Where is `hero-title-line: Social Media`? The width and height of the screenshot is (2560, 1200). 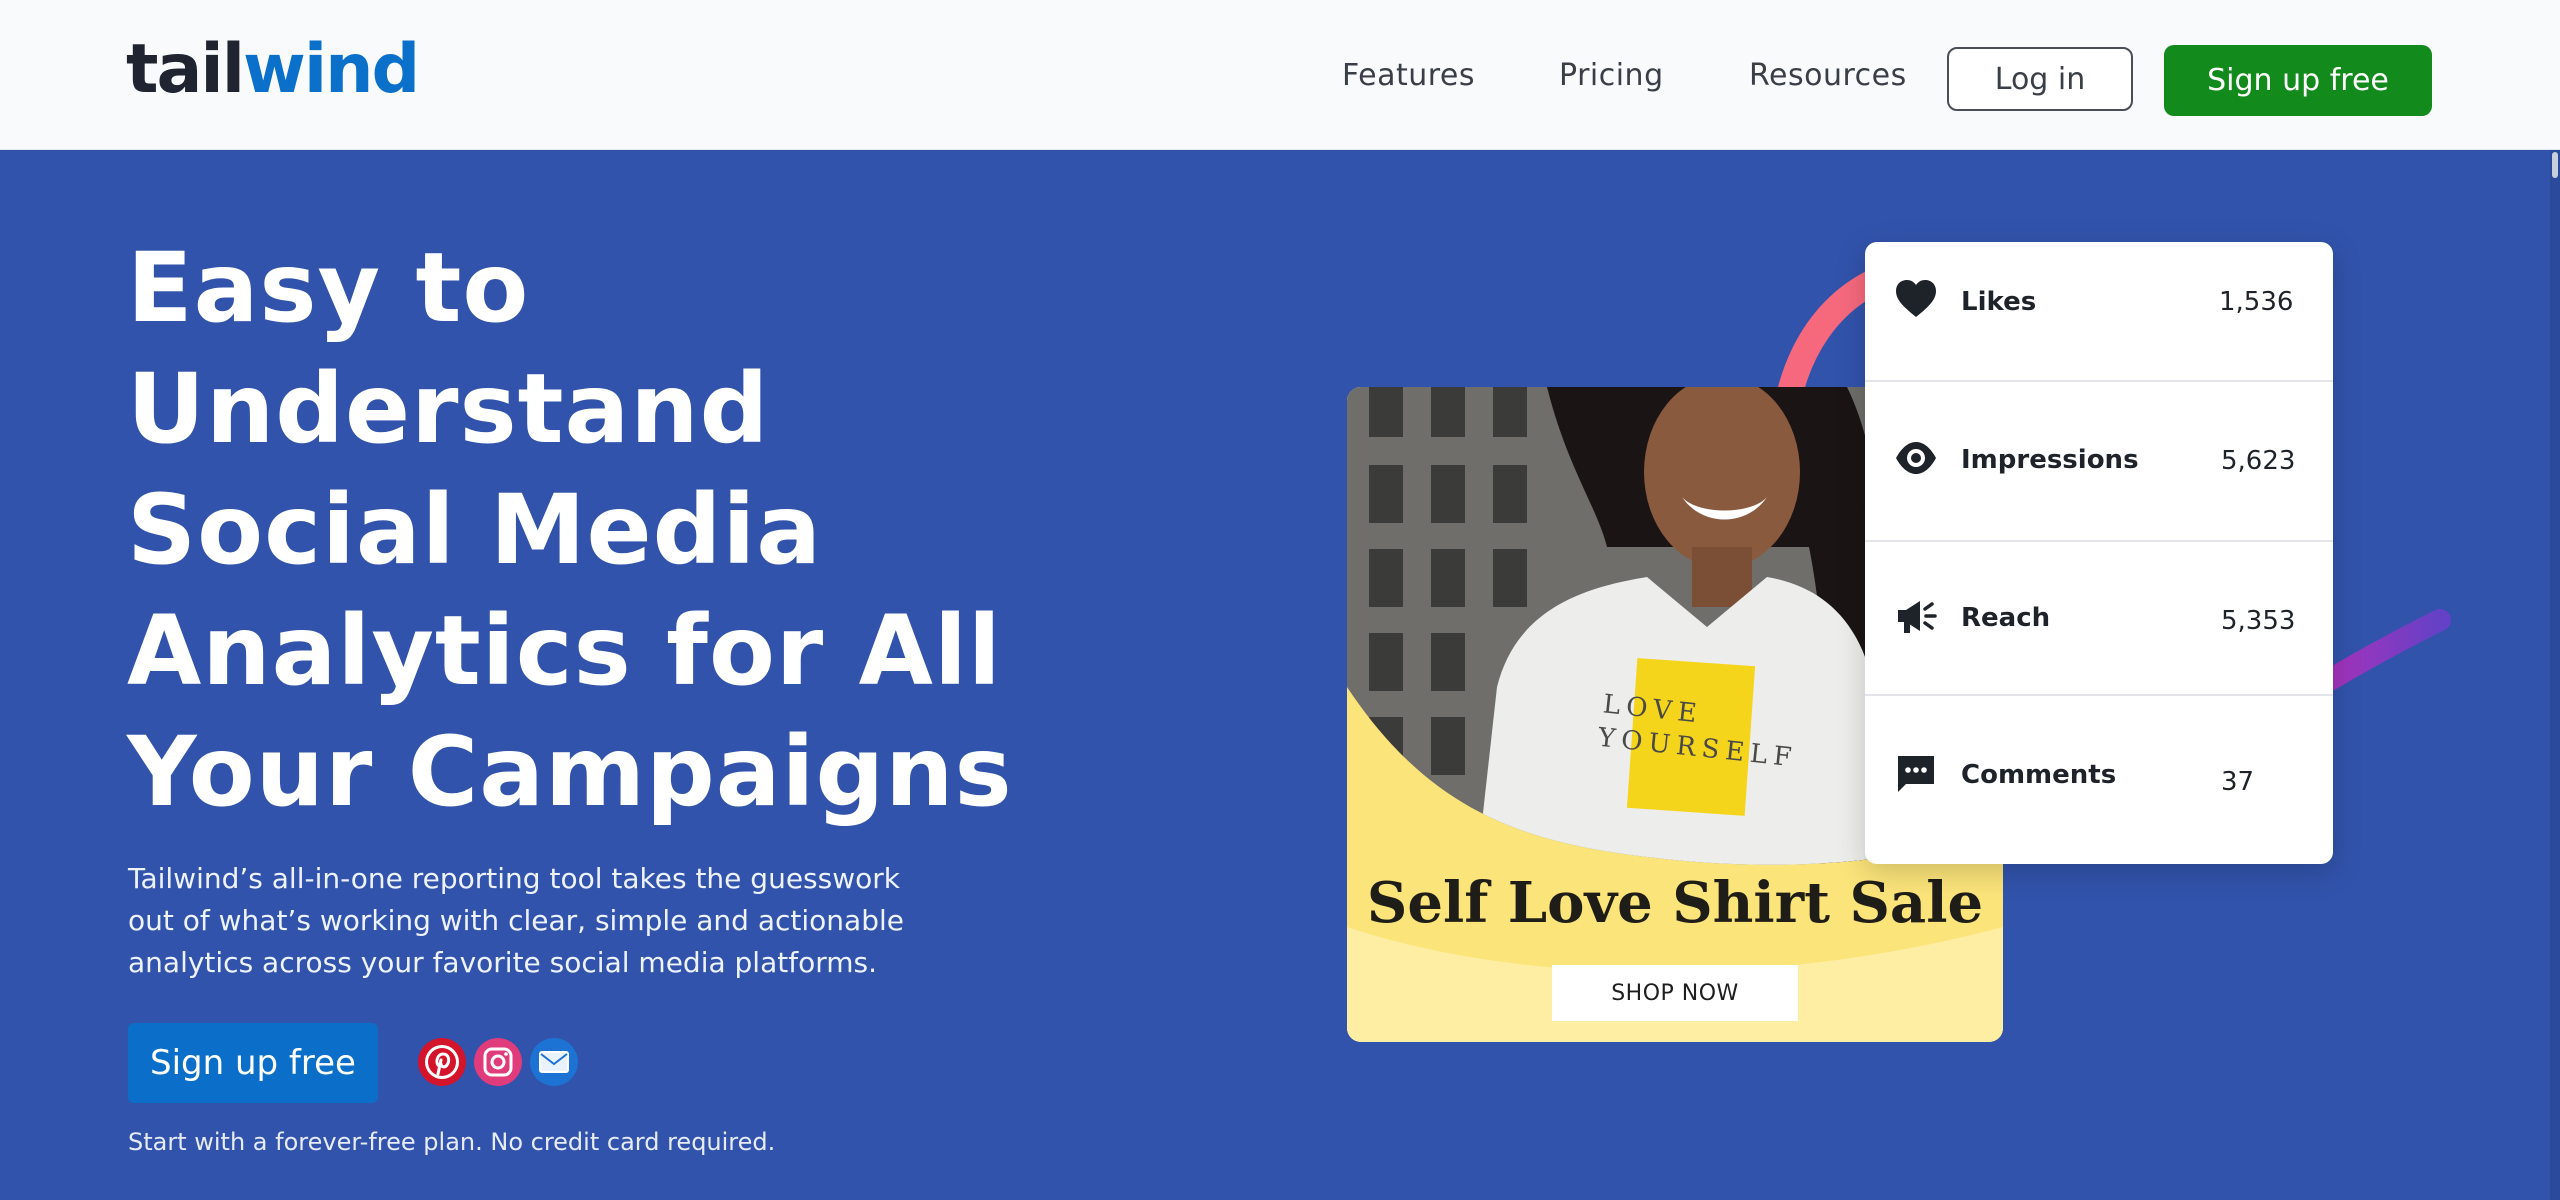 hero-title-line: Social Media is located at coordinates (475, 530).